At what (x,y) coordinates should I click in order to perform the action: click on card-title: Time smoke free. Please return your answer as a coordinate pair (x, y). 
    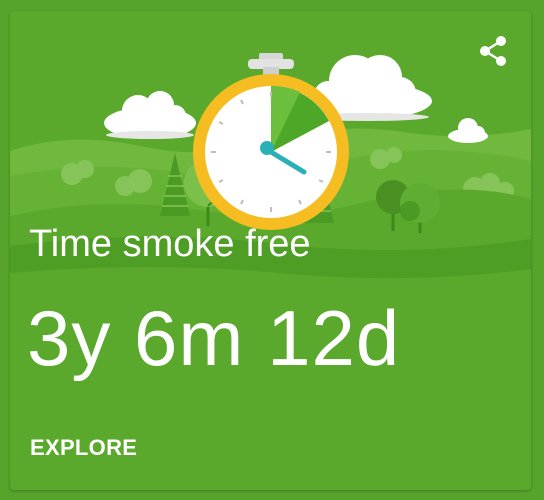
    Looking at the image, I should click on (170, 244).